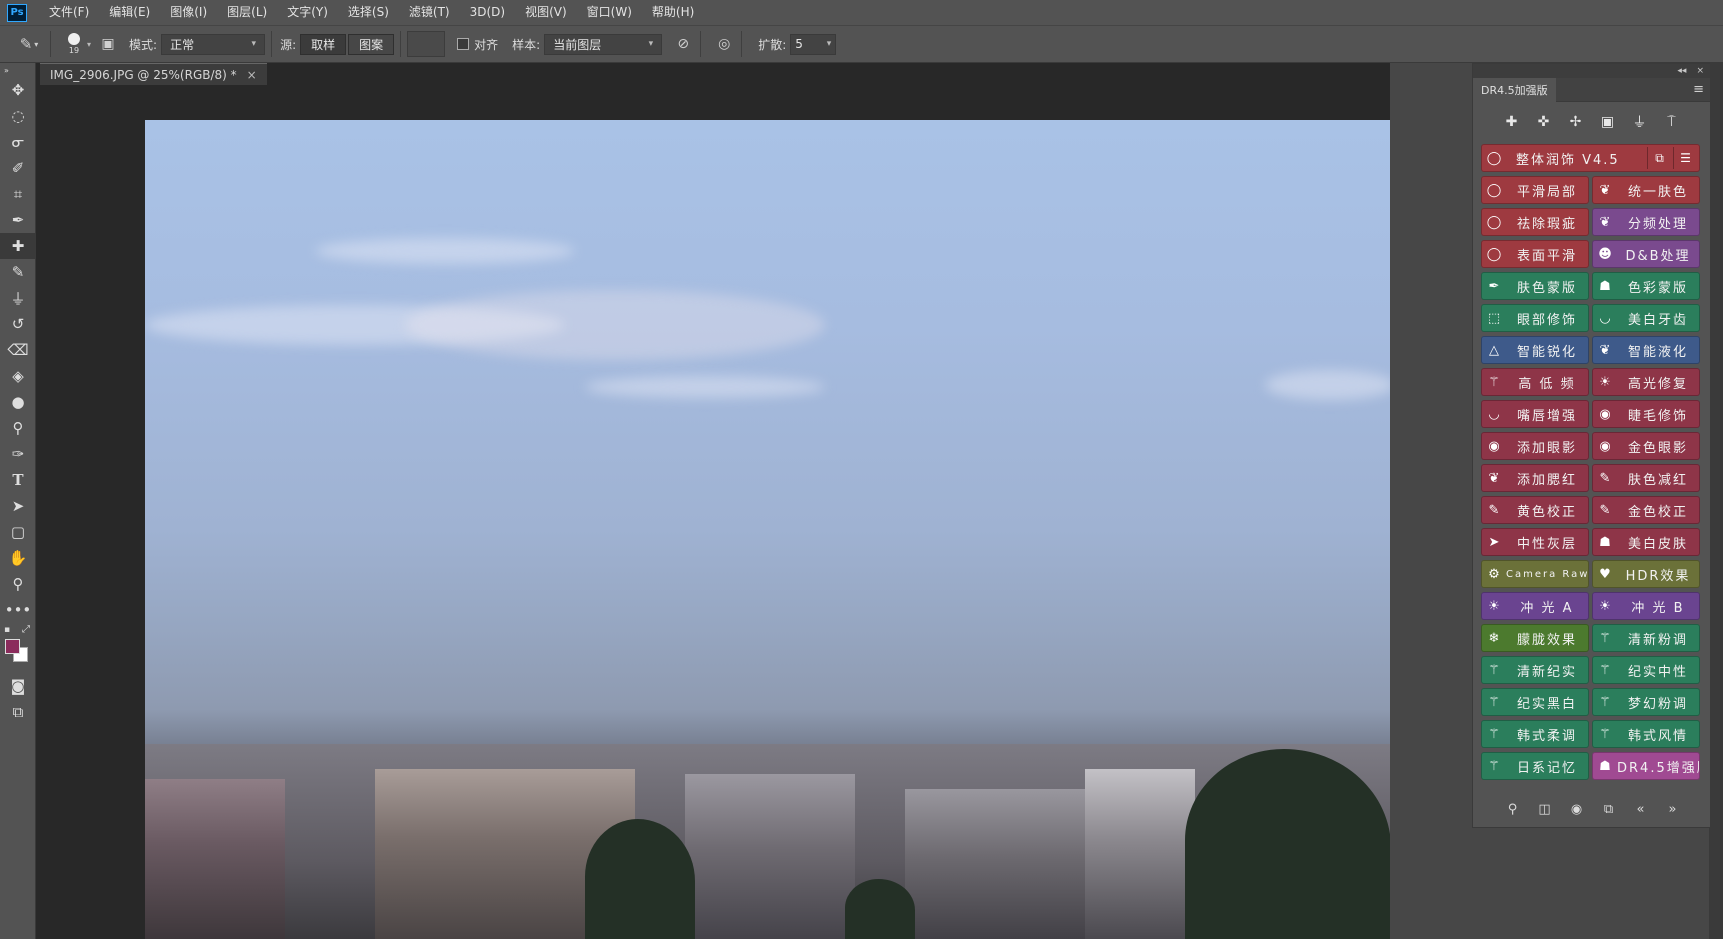 This screenshot has height=939, width=1723. I want to click on dodge-tool-icon: ⚲, so click(18, 428).